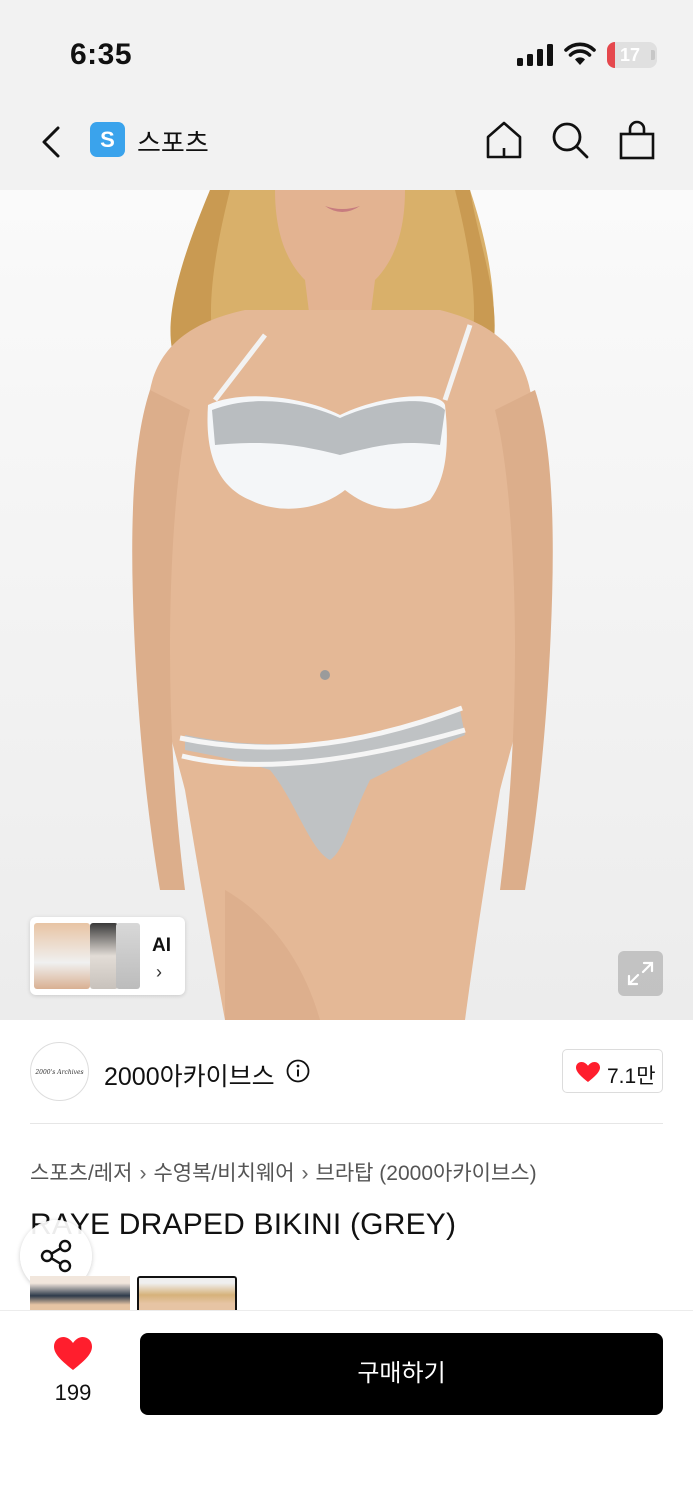 This screenshot has height=1500, width=693. What do you see at coordinates (161, 946) in the screenshot?
I see `ai-label: AI` at bounding box center [161, 946].